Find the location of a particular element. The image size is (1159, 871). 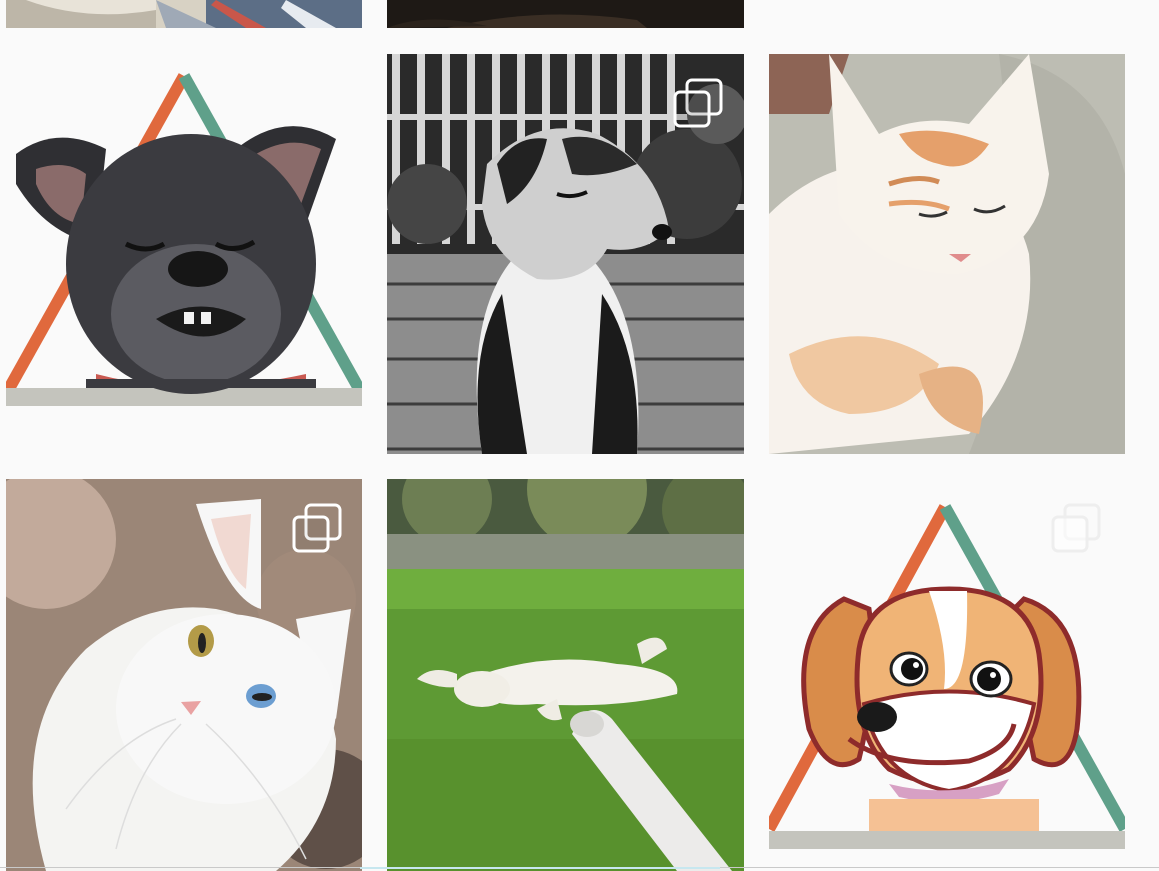

scroll-divider-accent is located at coordinates (540, 868).